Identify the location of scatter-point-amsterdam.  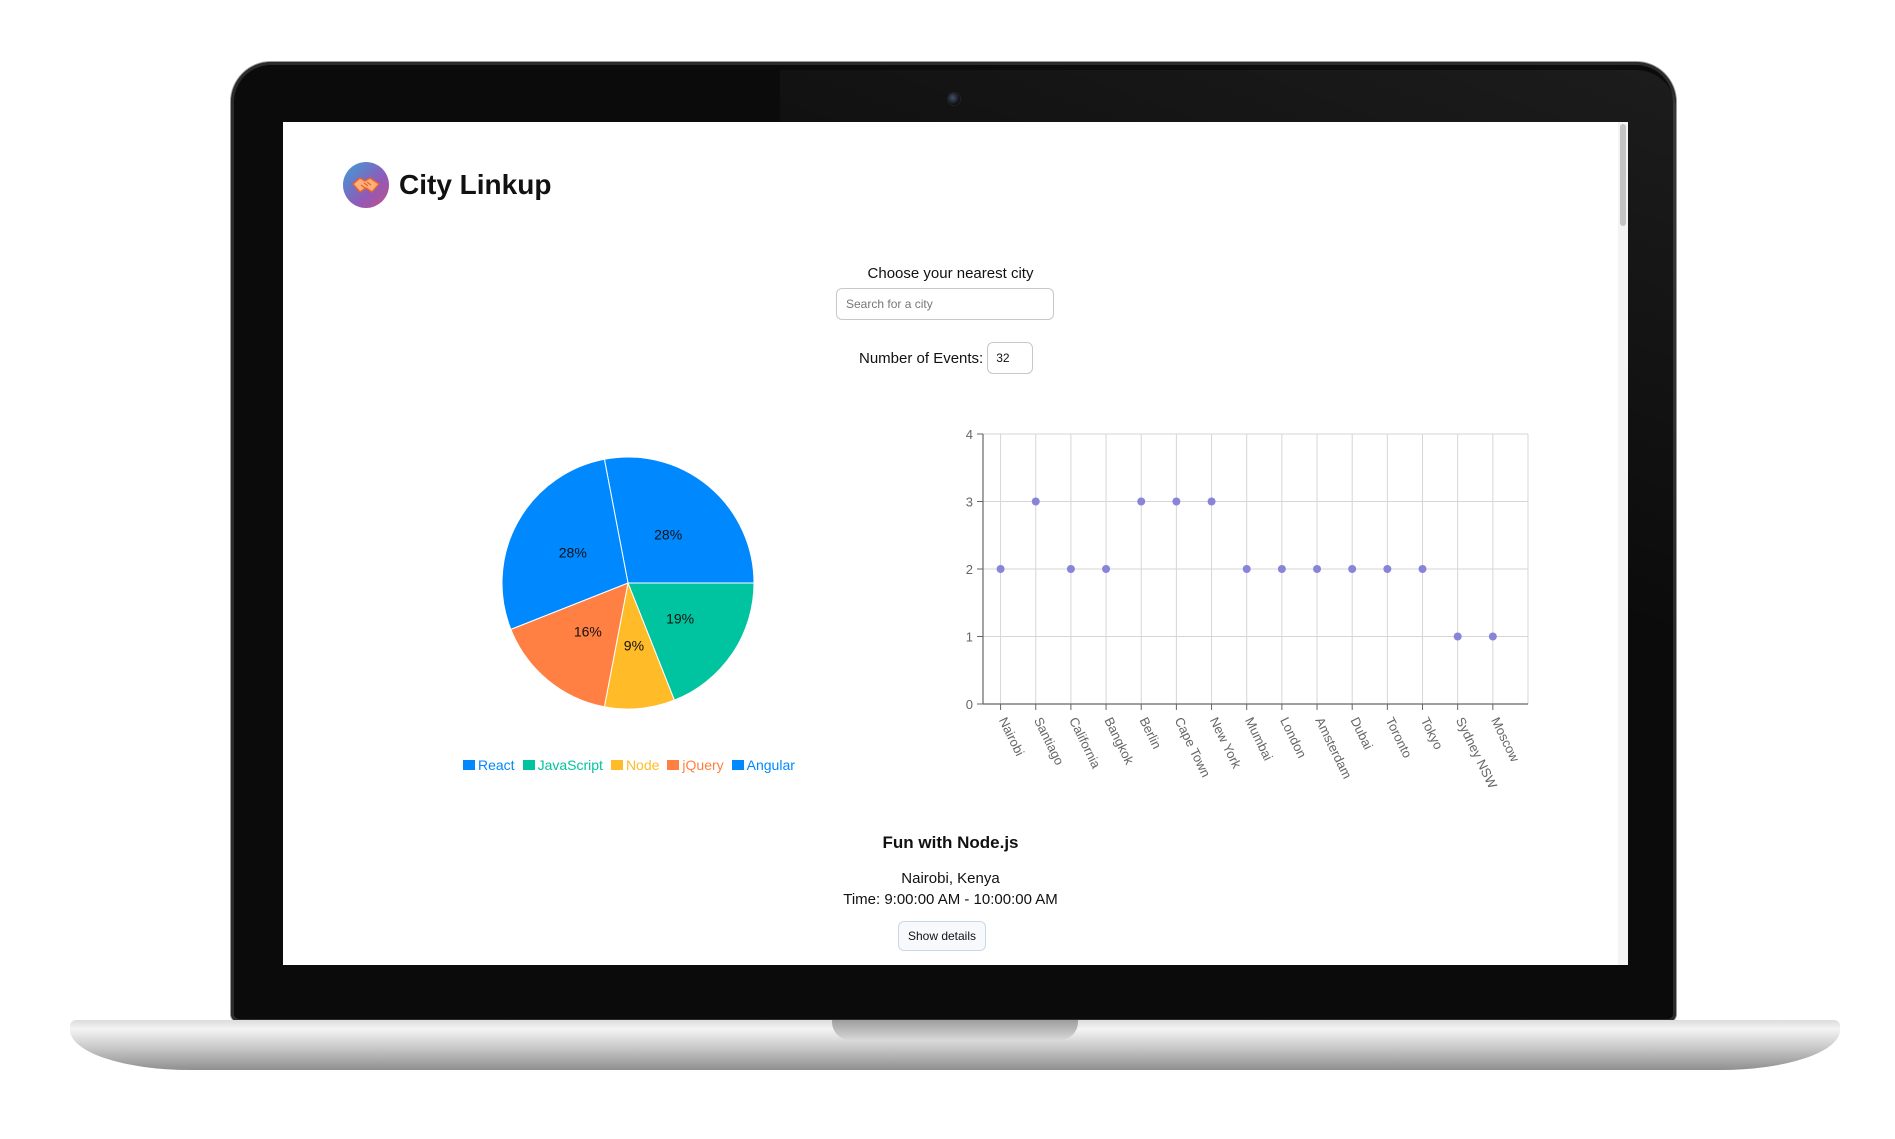
(1317, 569).